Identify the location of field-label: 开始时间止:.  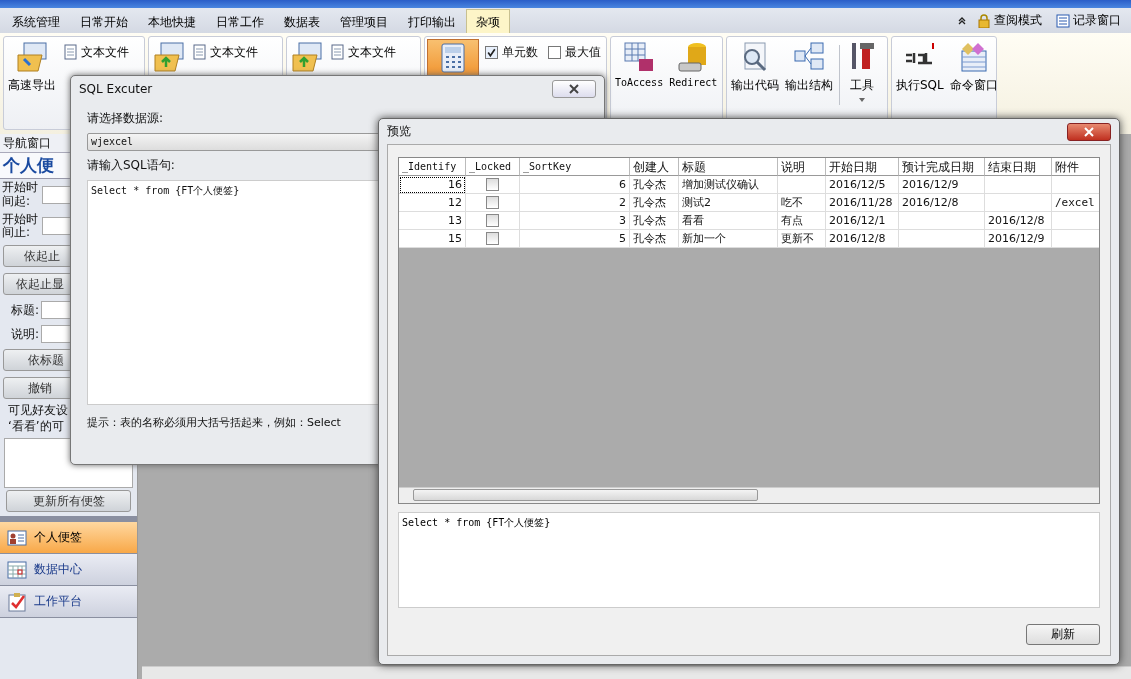
(20, 226).